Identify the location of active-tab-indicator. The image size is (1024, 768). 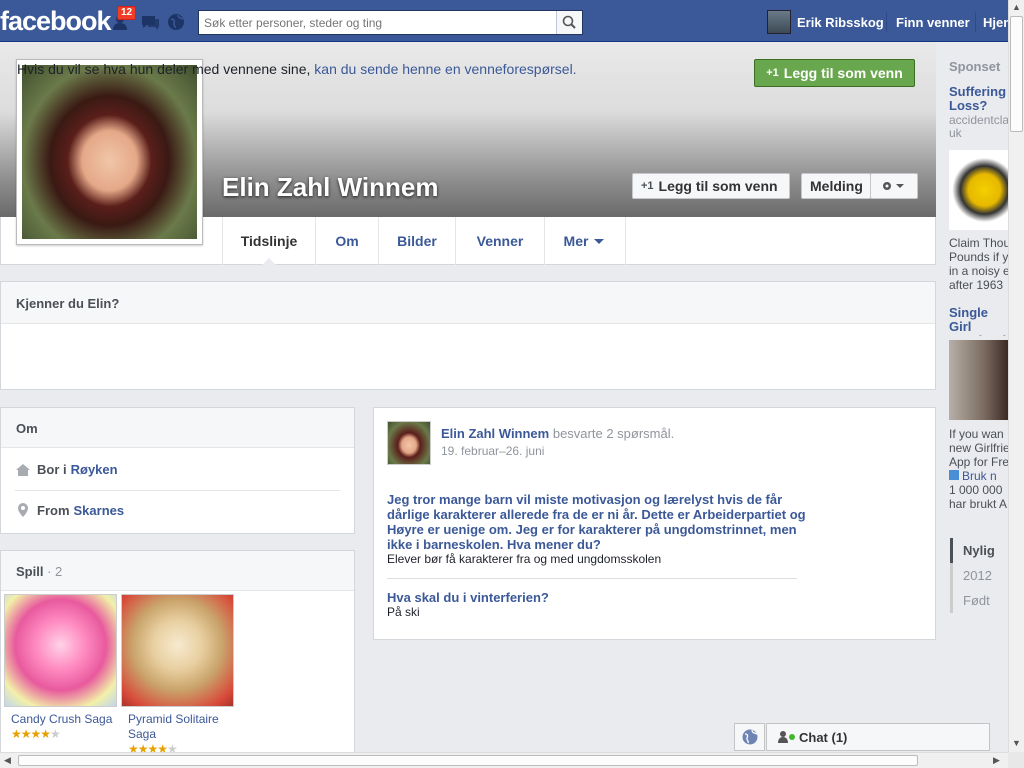
(269, 261).